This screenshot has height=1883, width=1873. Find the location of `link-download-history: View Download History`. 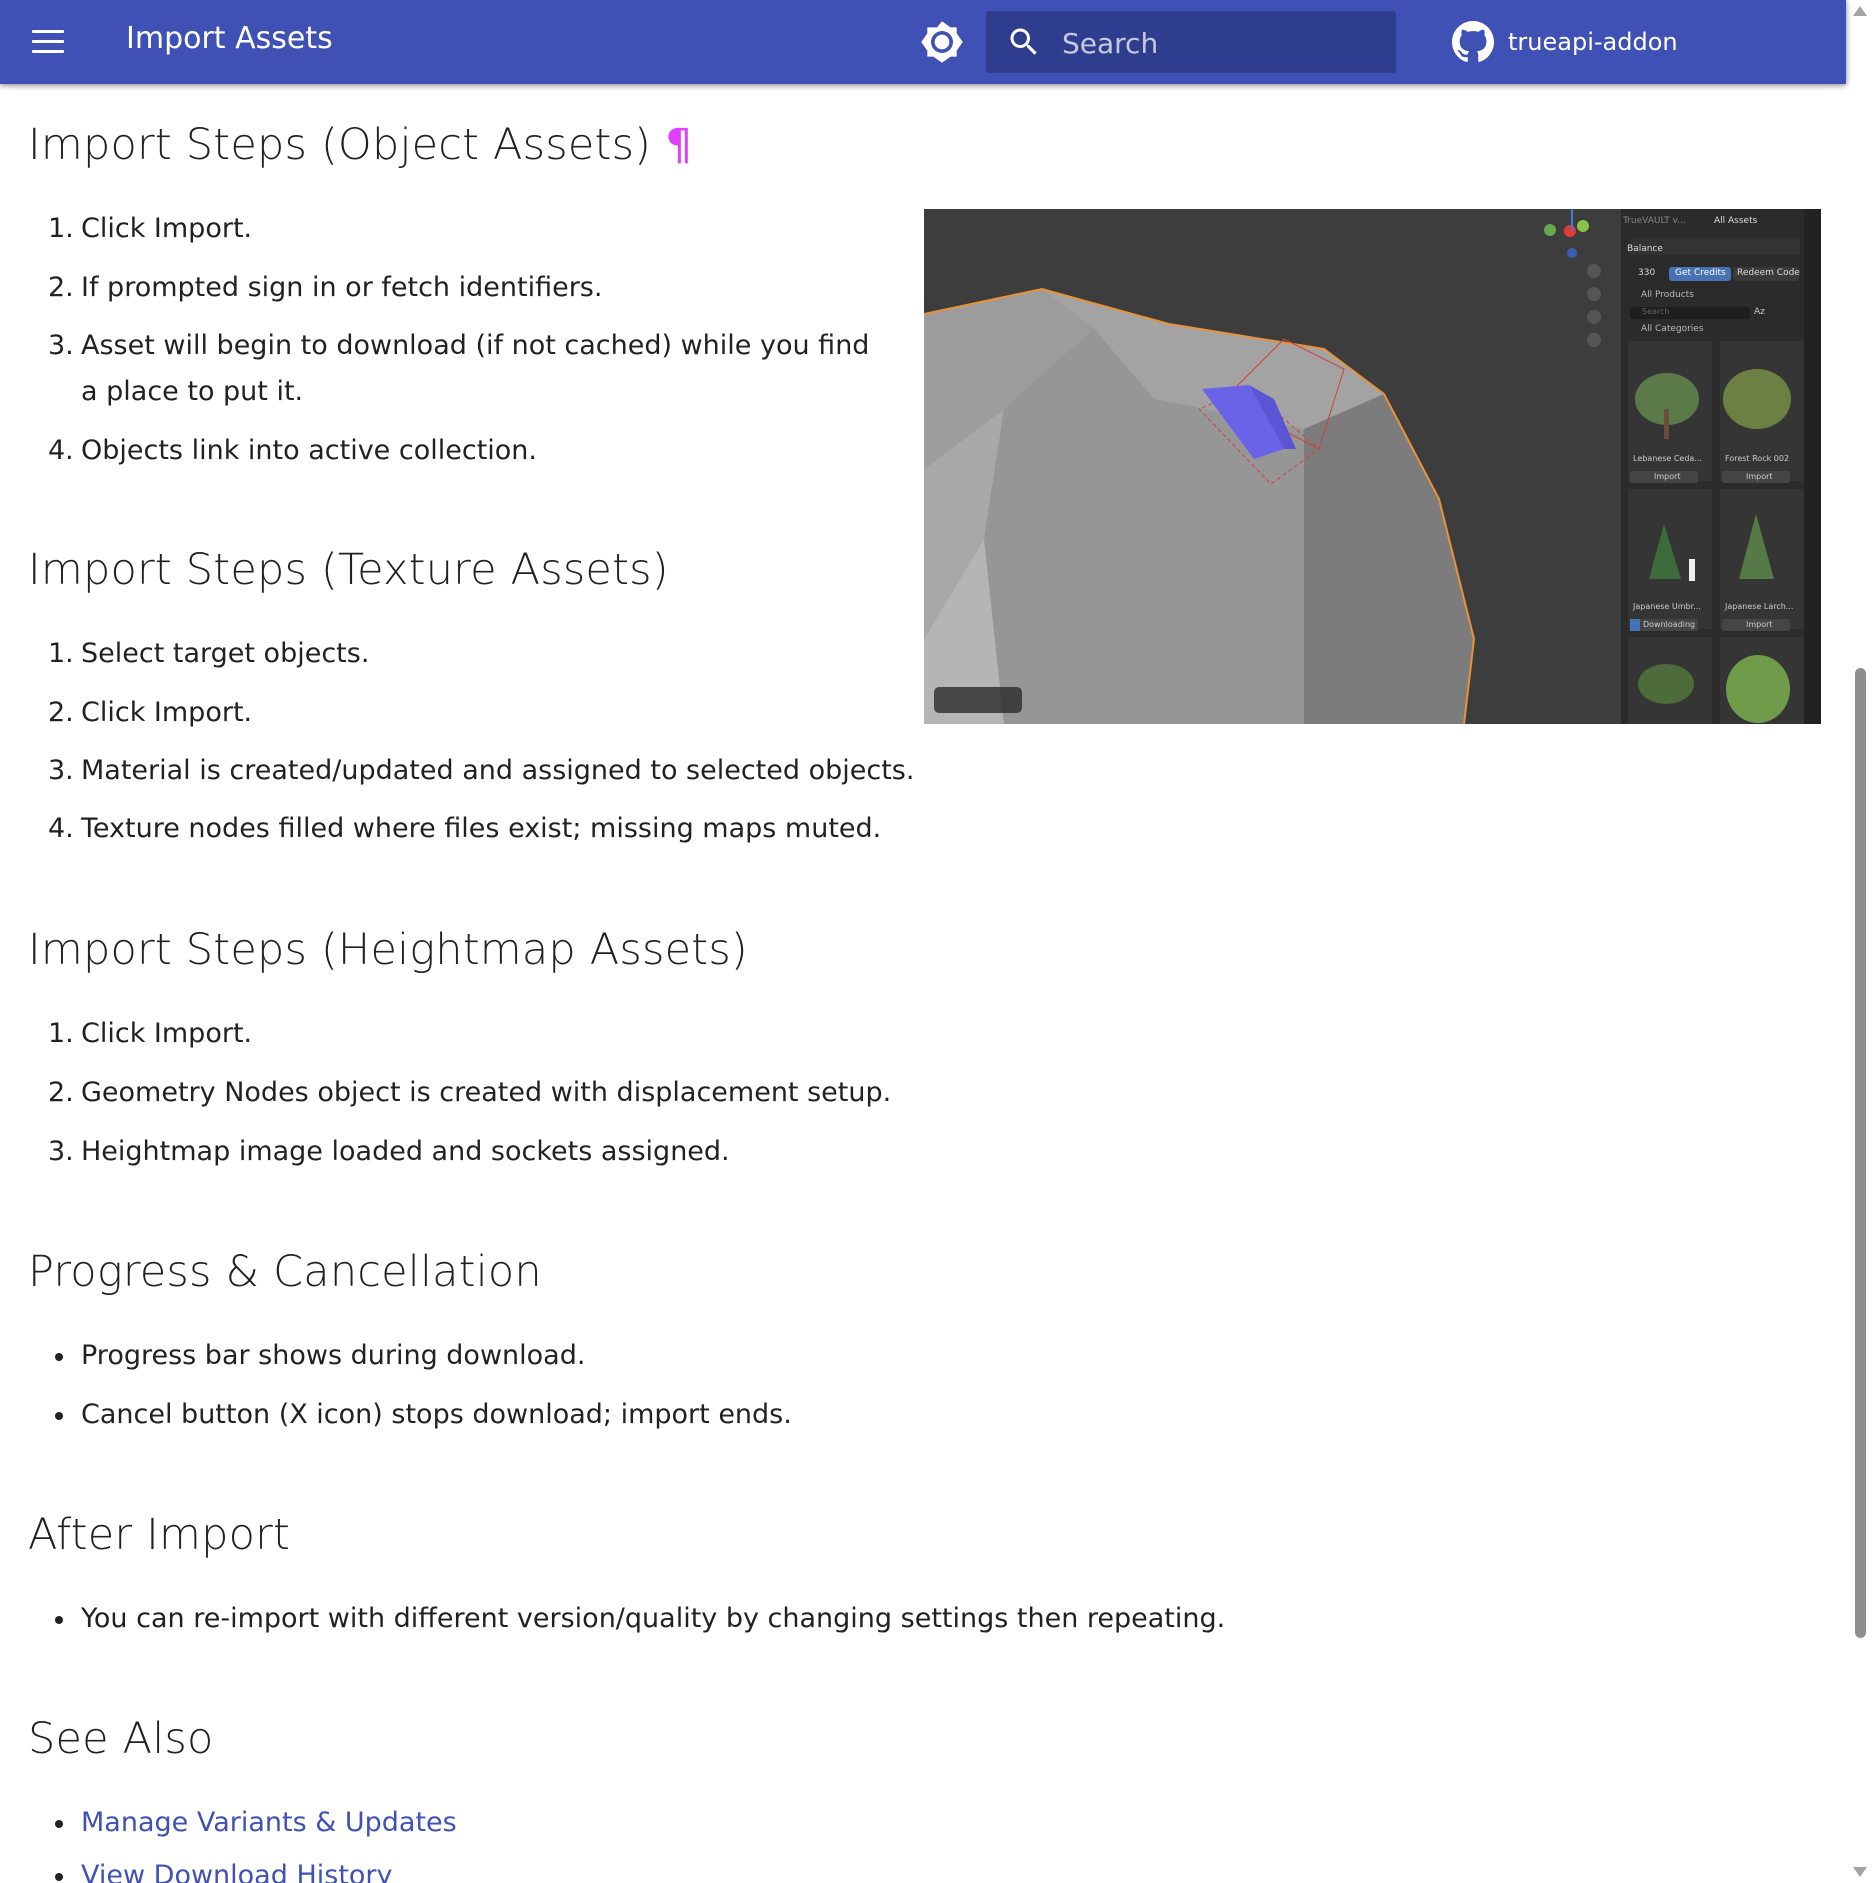

link-download-history: View Download History is located at coordinates (237, 1871).